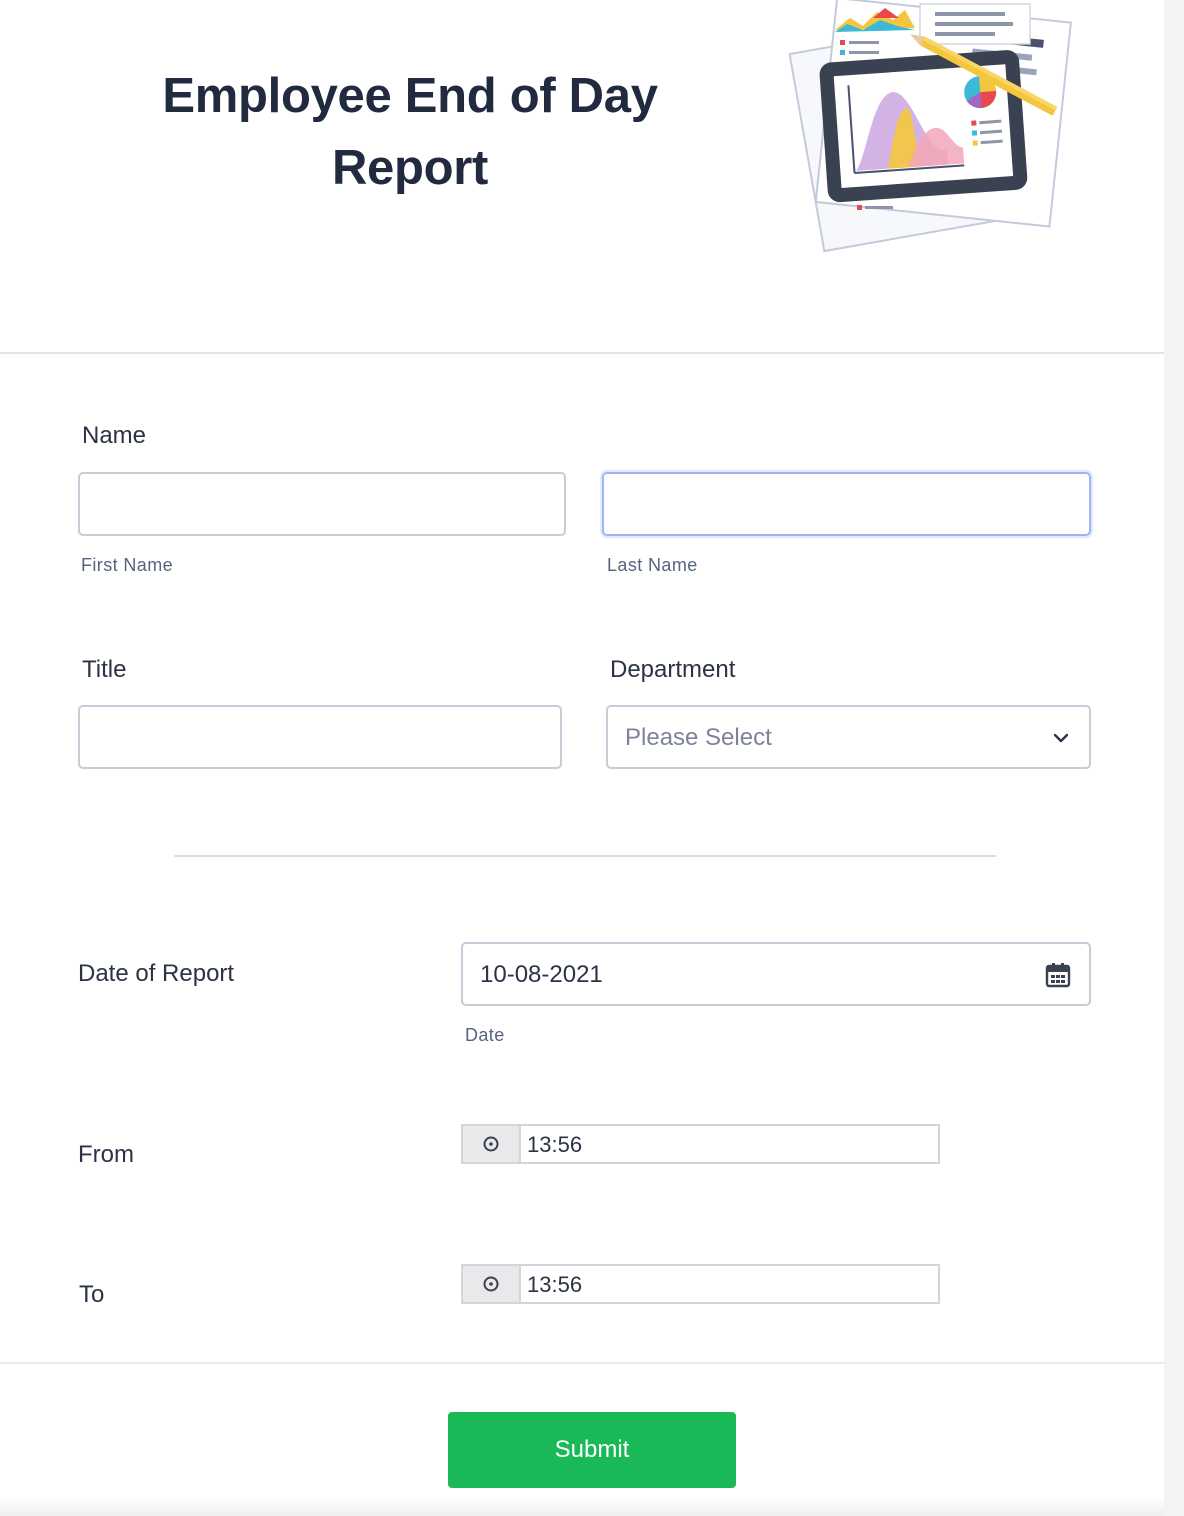  I want to click on department-select: Please Select, so click(848, 737).